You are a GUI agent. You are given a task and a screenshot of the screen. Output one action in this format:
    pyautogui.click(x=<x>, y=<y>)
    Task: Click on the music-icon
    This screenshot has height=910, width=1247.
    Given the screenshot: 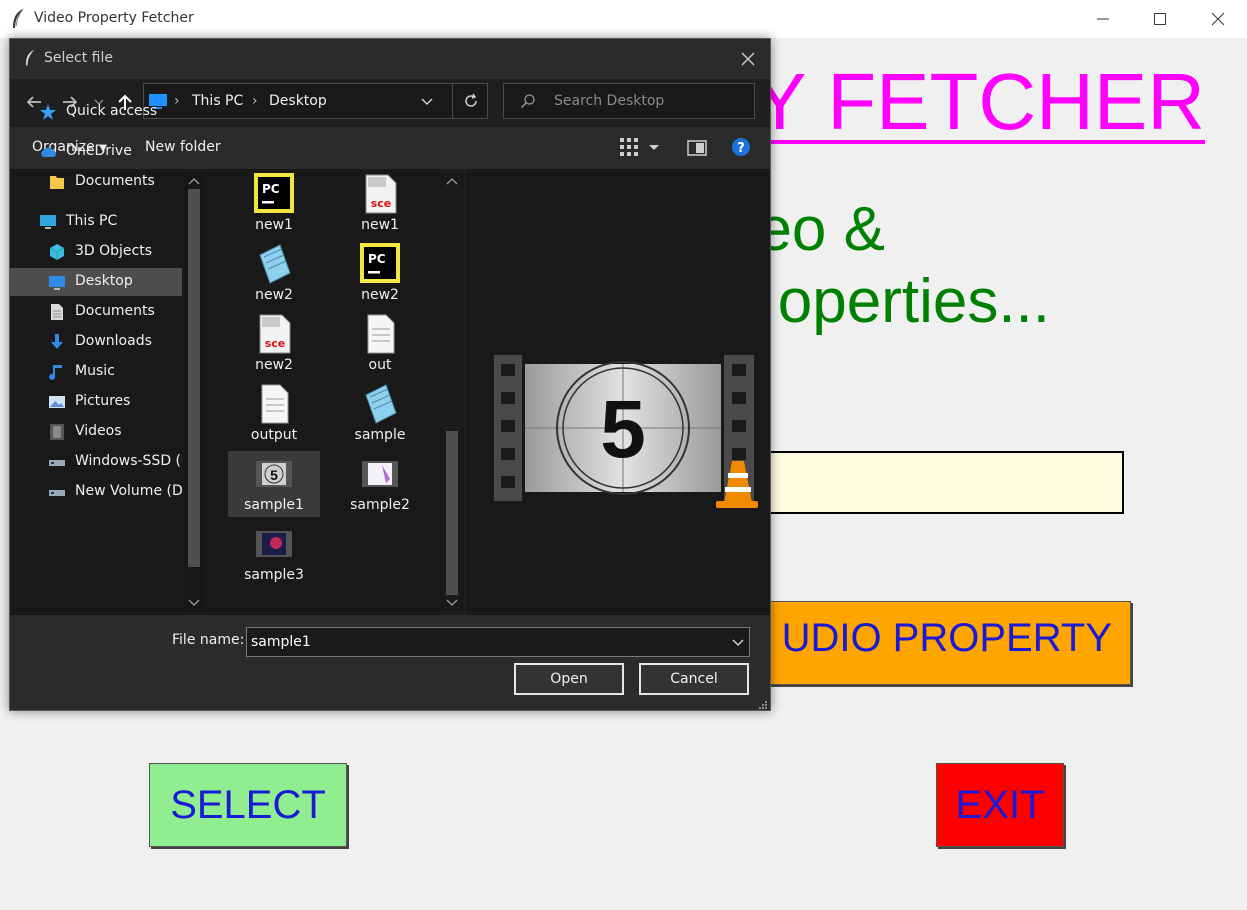 What is the action you would take?
    pyautogui.click(x=55, y=372)
    